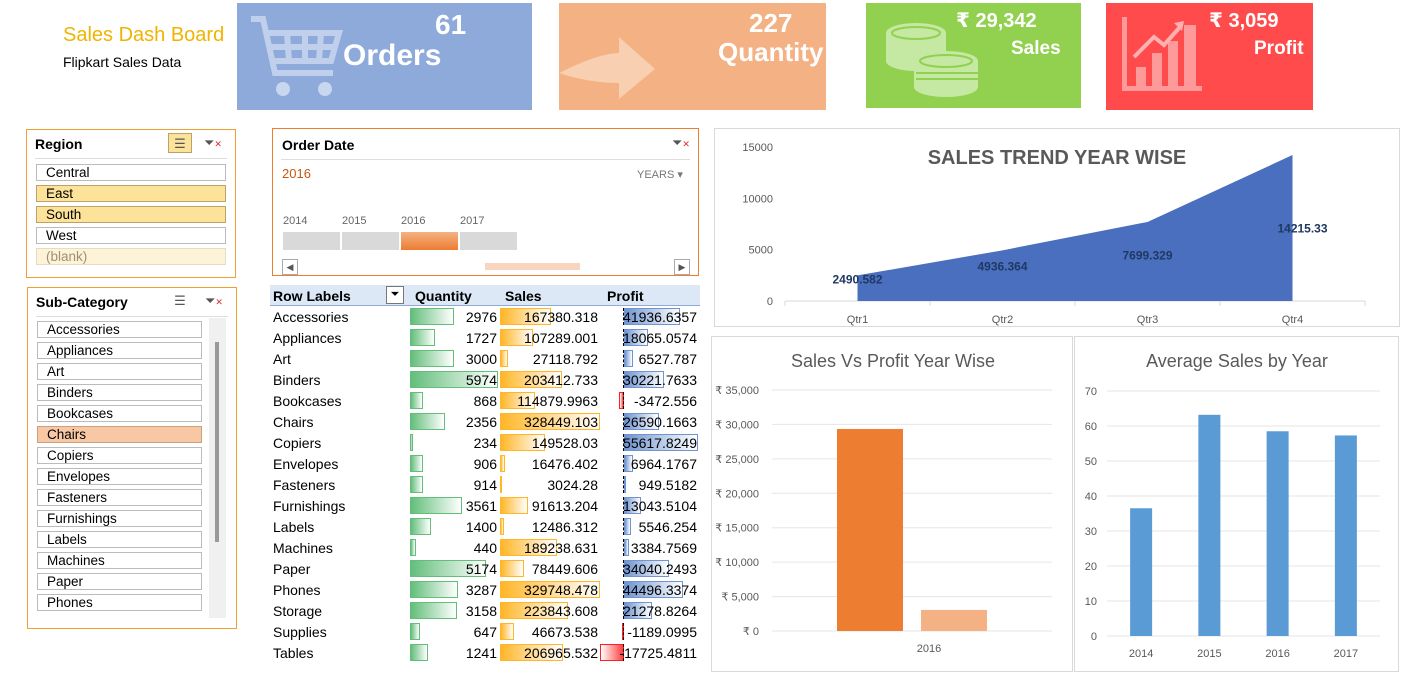  What do you see at coordinates (1091, 462) in the screenshot?
I see `y-tick-label: 50` at bounding box center [1091, 462].